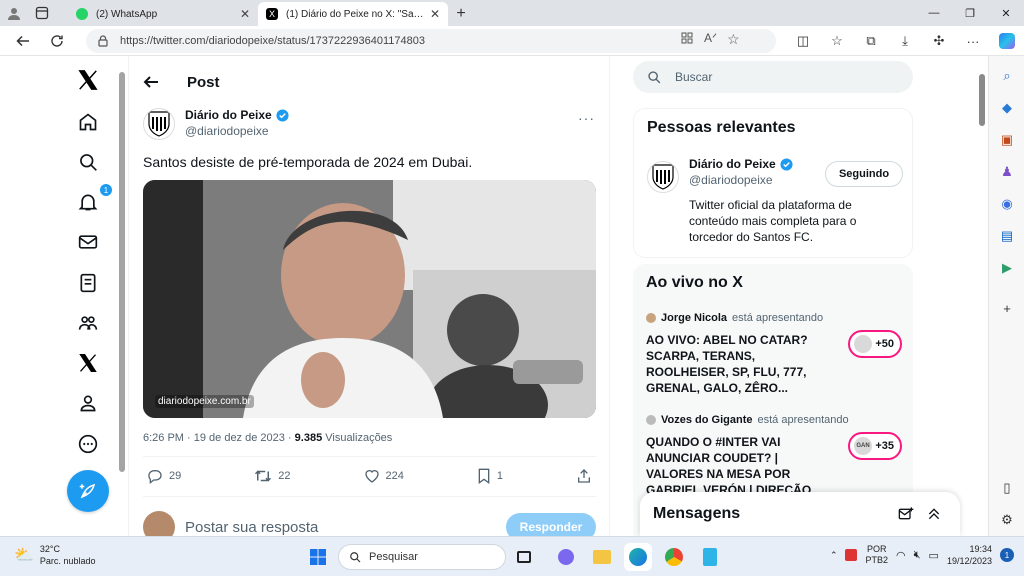 The image size is (1024, 576). What do you see at coordinates (122, 272) in the screenshot?
I see `nav-scrollbar` at bounding box center [122, 272].